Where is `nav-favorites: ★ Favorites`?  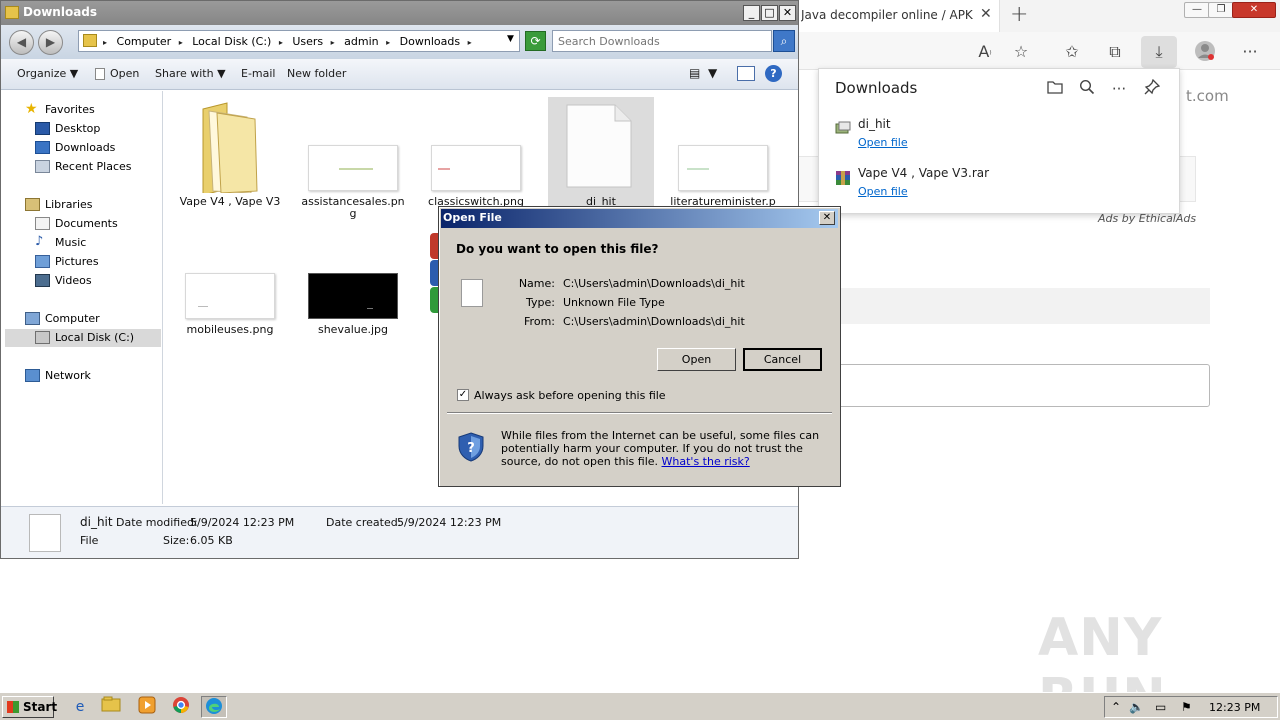 nav-favorites: ★ Favorites is located at coordinates (83, 110).